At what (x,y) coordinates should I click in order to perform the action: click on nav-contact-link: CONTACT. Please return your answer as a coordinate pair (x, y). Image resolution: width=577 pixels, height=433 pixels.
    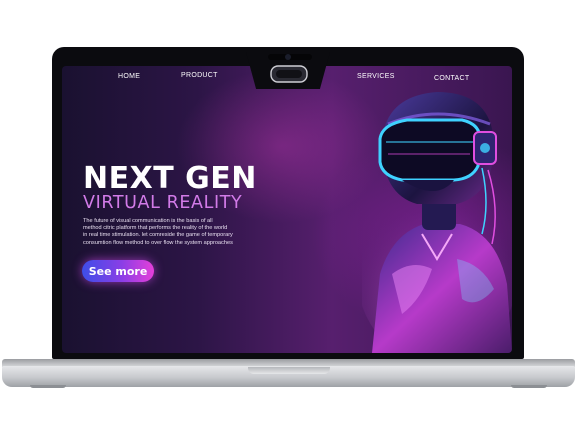
    Looking at the image, I should click on (451, 78).